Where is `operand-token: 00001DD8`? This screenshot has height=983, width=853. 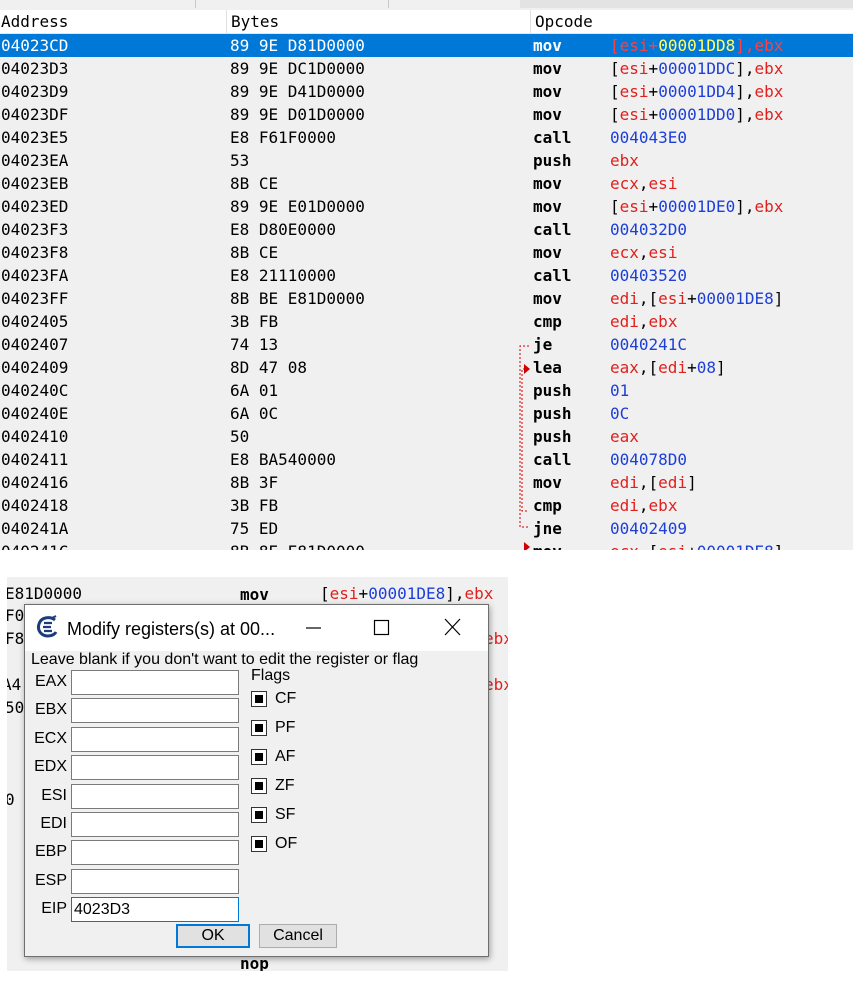
operand-token: 00001DD8 is located at coordinates (697, 45).